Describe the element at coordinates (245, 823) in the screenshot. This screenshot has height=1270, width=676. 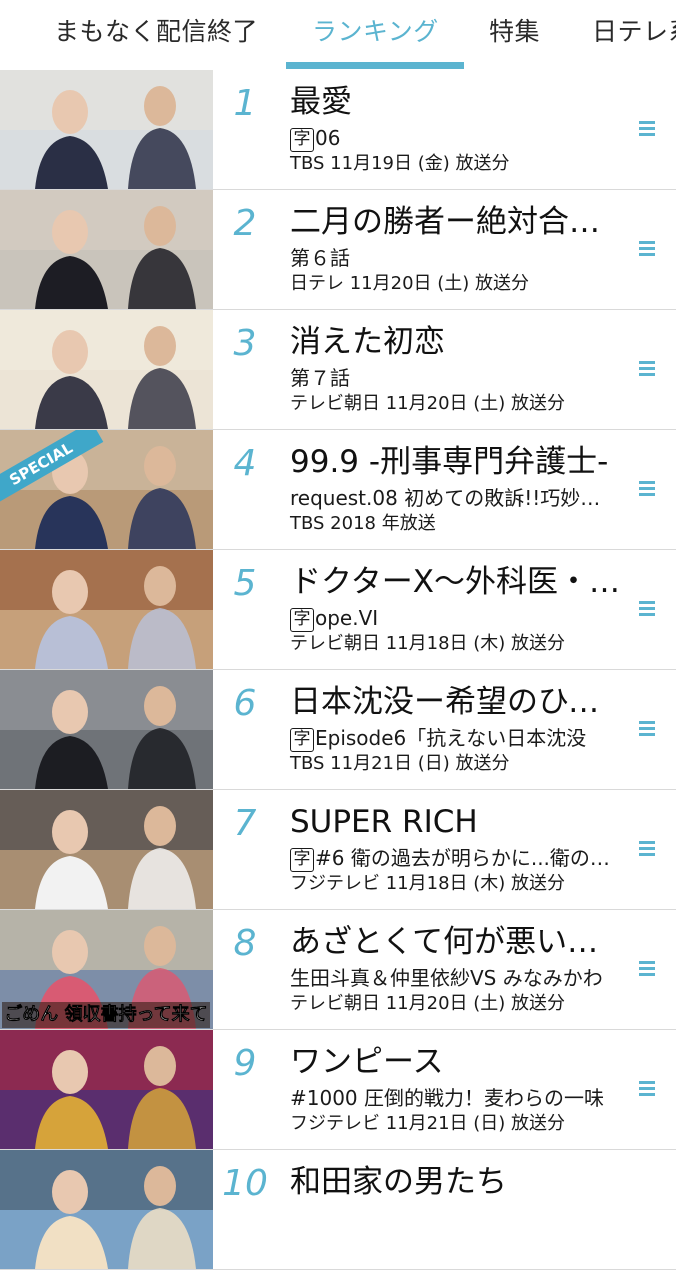
I see `rank-number: 7` at that location.